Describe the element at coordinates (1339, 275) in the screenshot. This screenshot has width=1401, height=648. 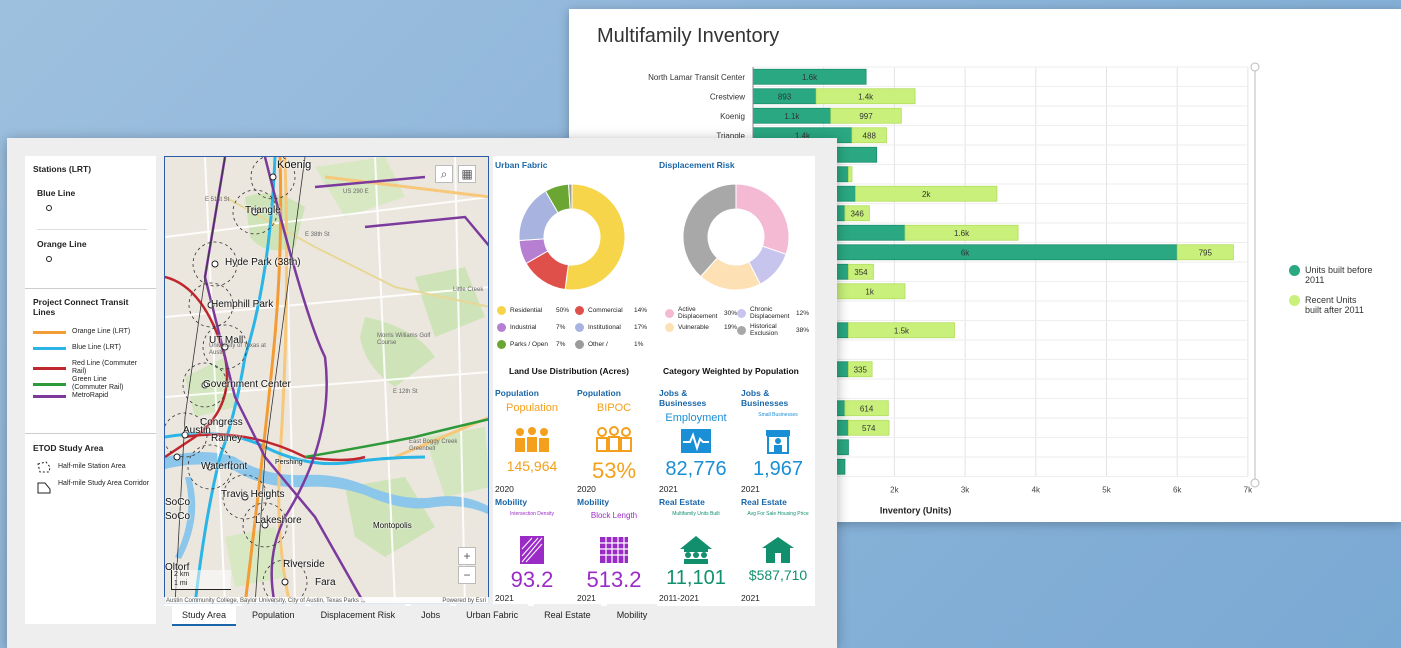
I see `legend-label: Units built before 2011` at that location.